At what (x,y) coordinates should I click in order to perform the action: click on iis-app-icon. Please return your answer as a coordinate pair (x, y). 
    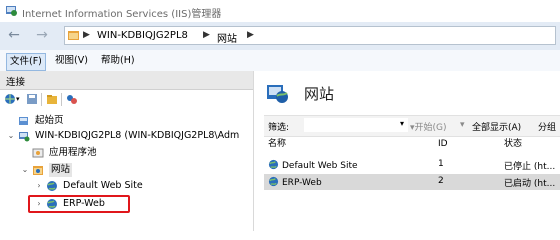
    Looking at the image, I should click on (11, 11).